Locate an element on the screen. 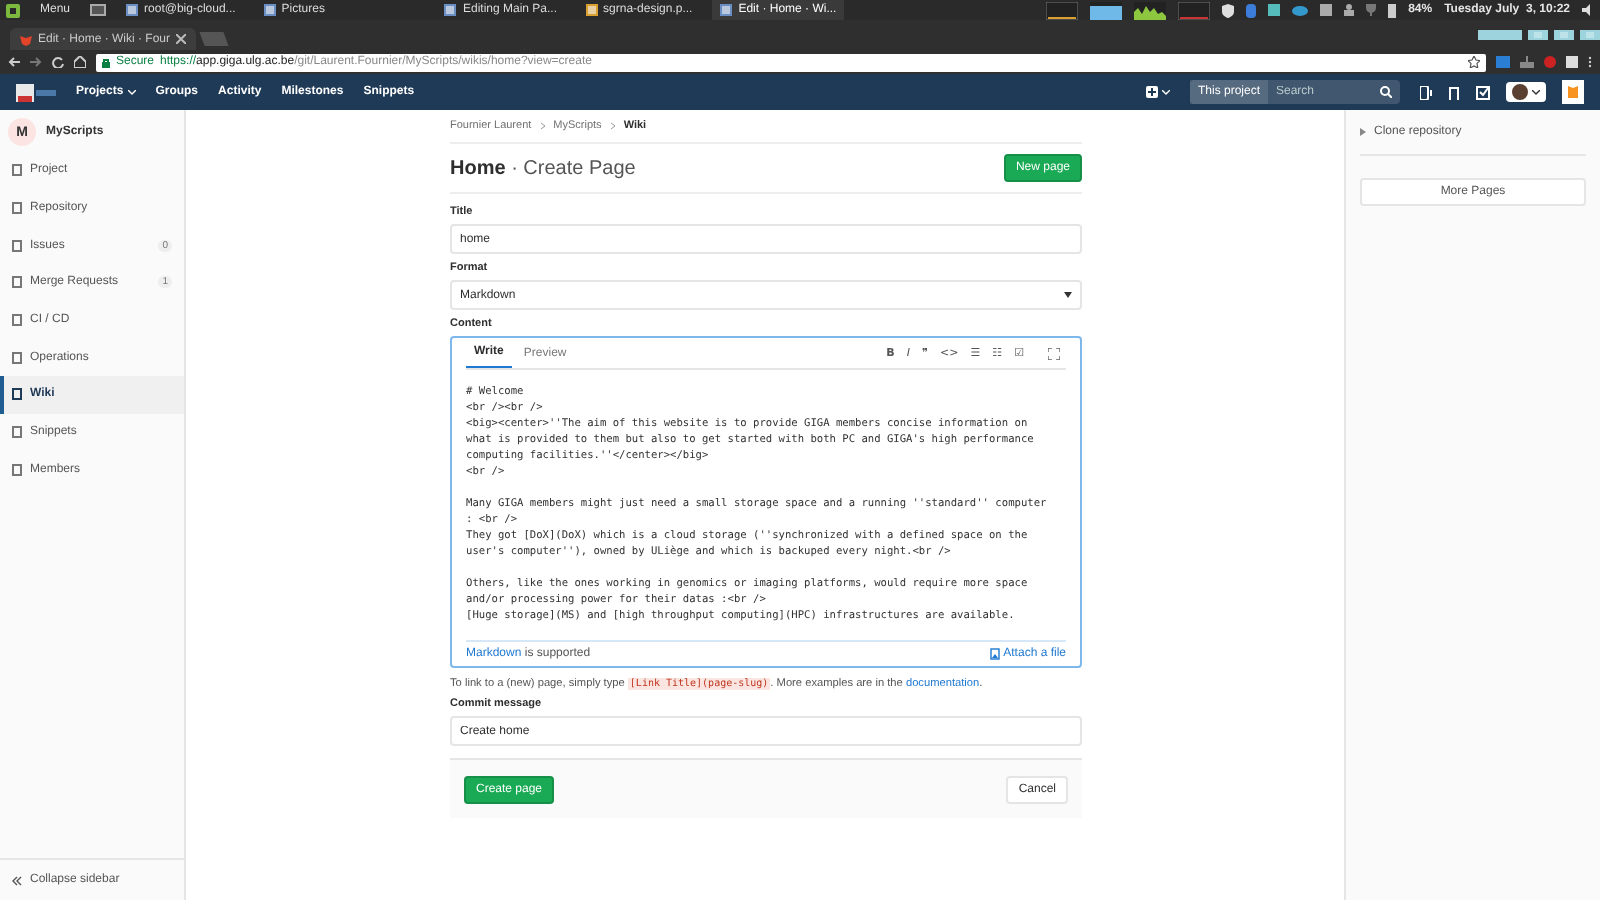 This screenshot has height=900, width=1600. search-icon is located at coordinates (1386, 92).